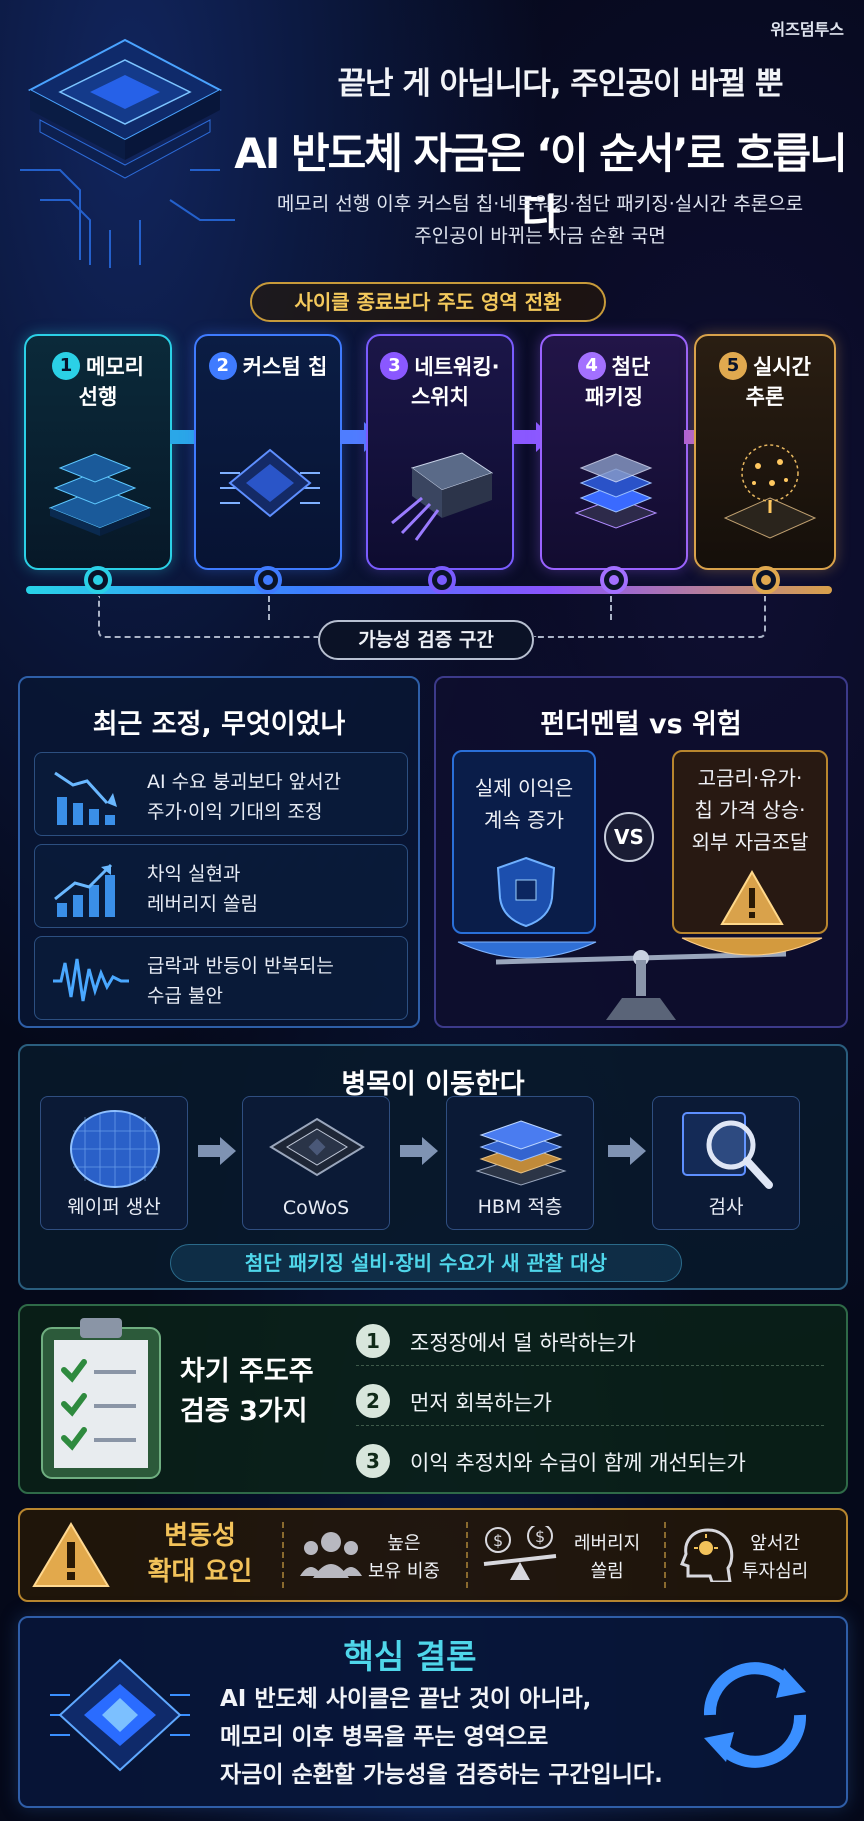 The height and width of the screenshot is (1821, 864). What do you see at coordinates (219, 724) in the screenshot?
I see `panel-title: 최근 조정, 무엇이었나` at bounding box center [219, 724].